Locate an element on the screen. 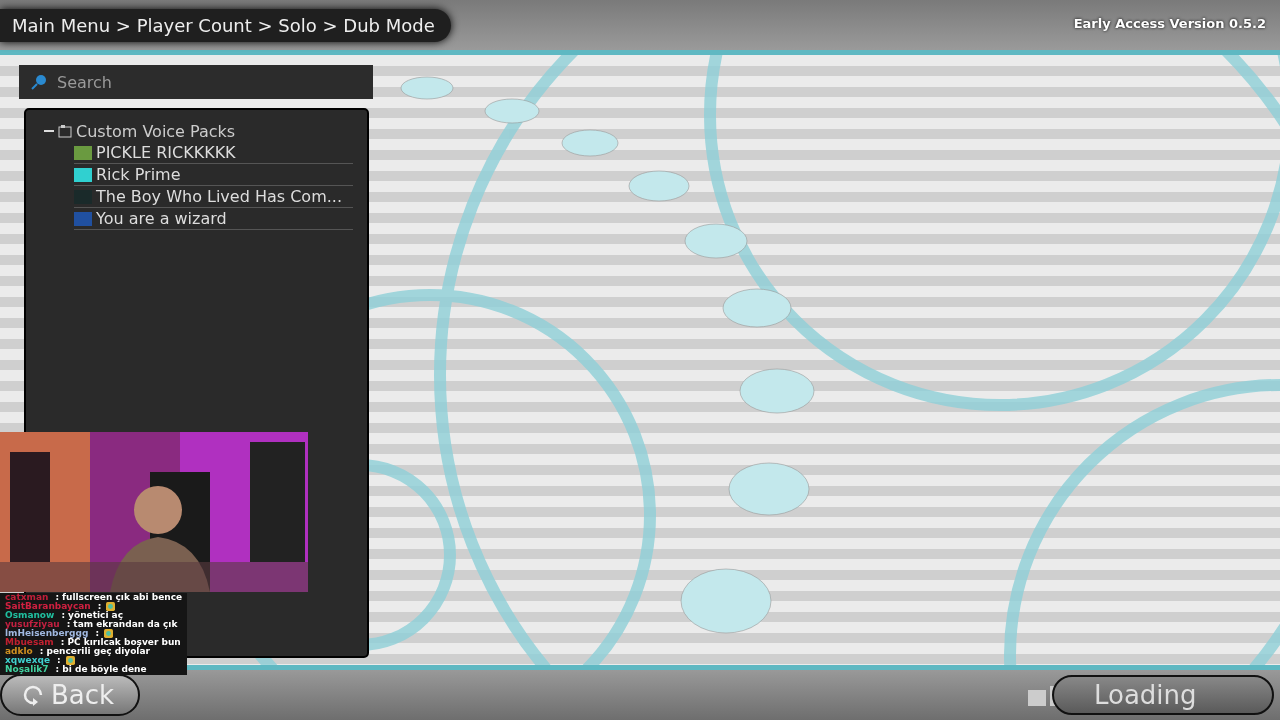 Image resolution: width=1280 pixels, height=720 pixels. folder-icon is located at coordinates (65, 131).